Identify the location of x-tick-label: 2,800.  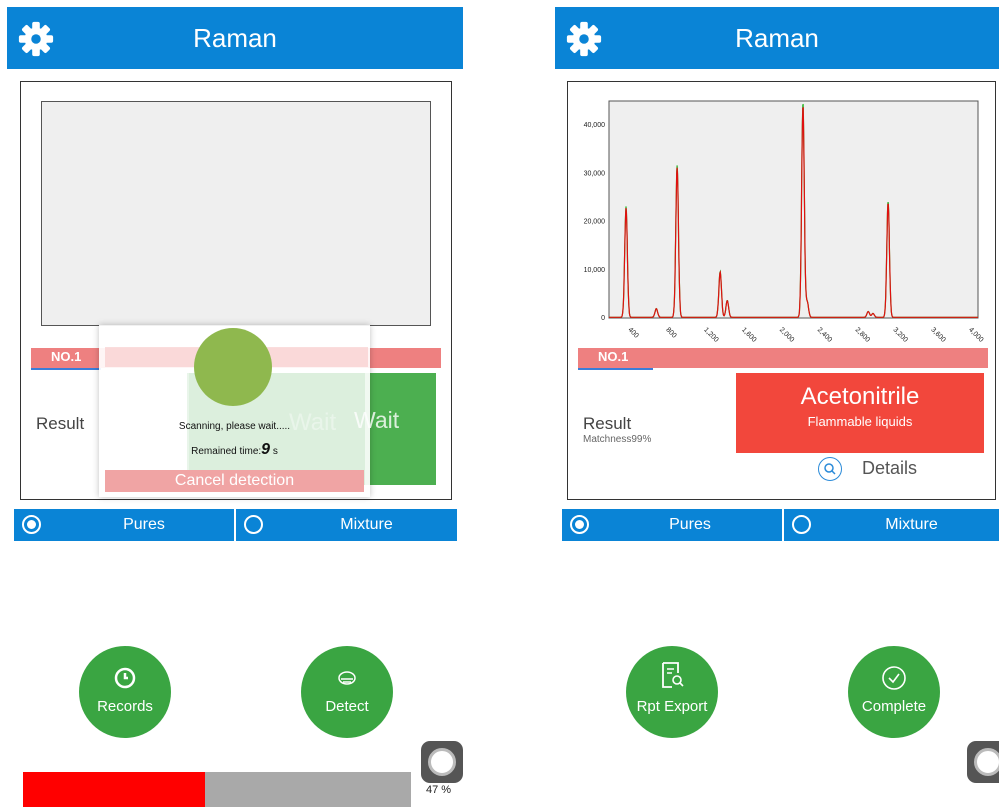
(862, 334).